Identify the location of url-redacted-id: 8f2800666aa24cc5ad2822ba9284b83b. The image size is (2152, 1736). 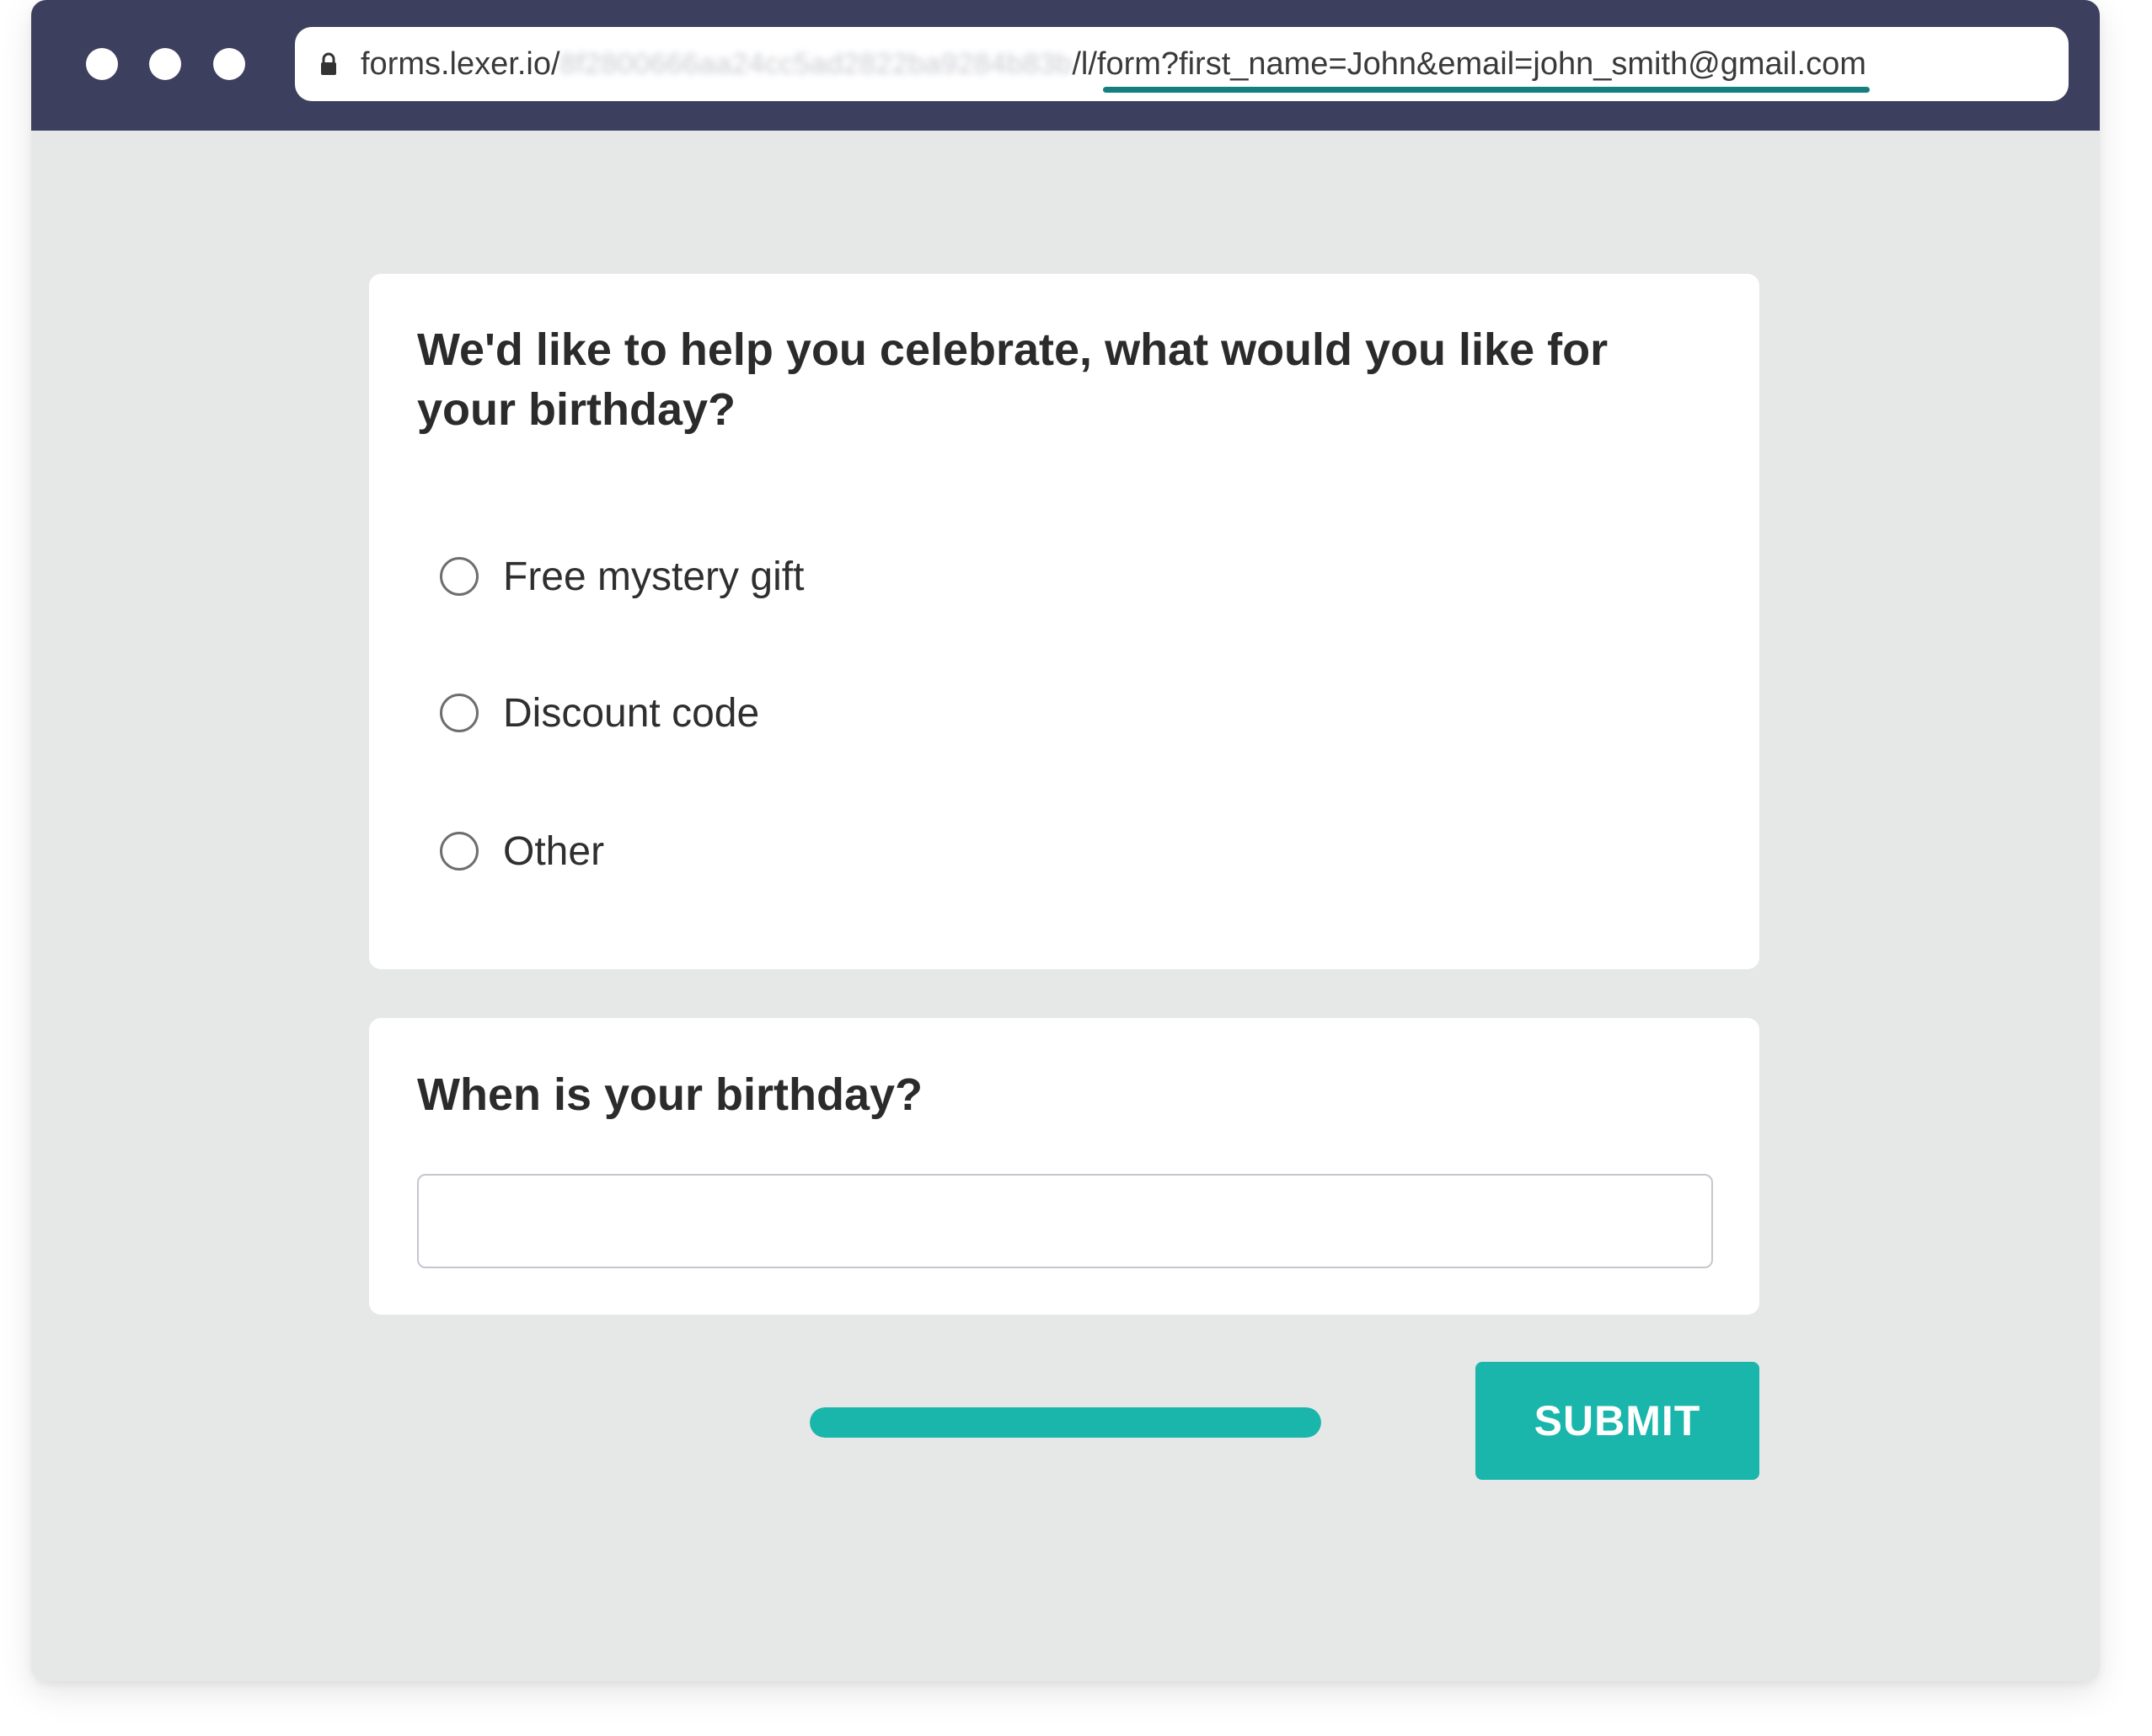
(816, 63).